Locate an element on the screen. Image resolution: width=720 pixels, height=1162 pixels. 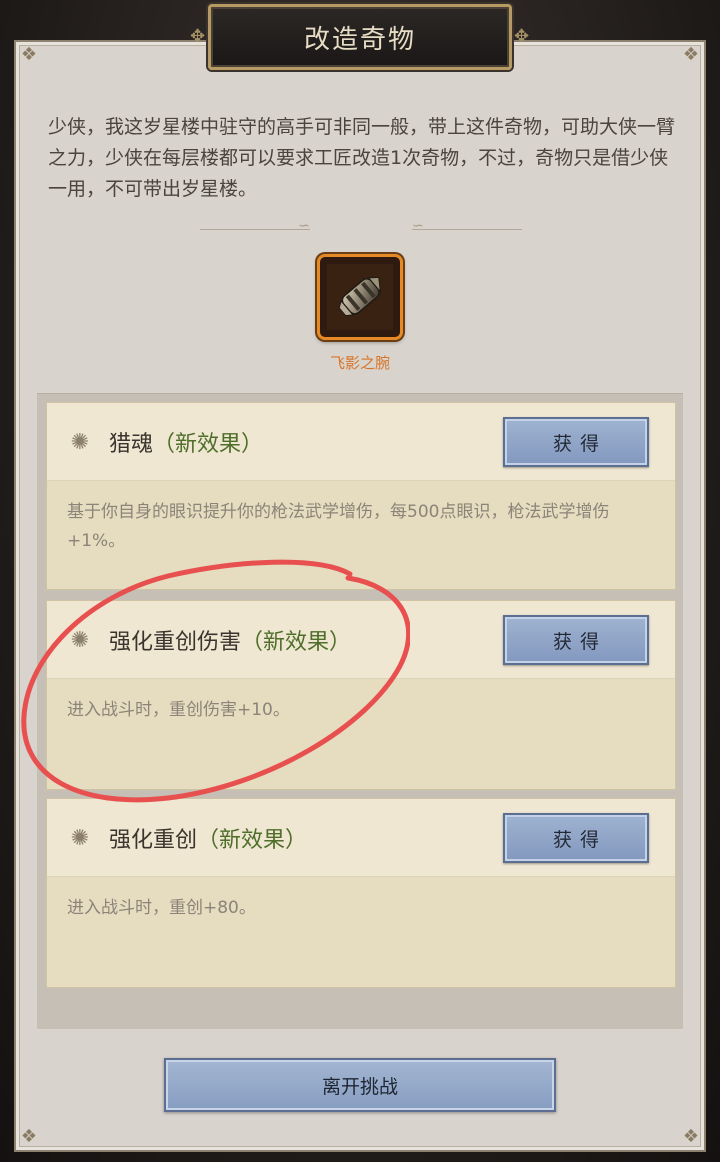
effect-description: 进入战斗时，重创+80。 is located at coordinates (161, 908).